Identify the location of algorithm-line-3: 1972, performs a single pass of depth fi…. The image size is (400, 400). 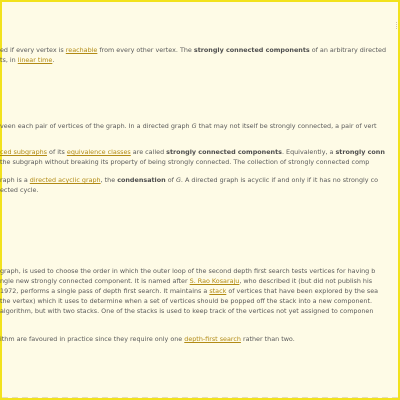
(200, 291).